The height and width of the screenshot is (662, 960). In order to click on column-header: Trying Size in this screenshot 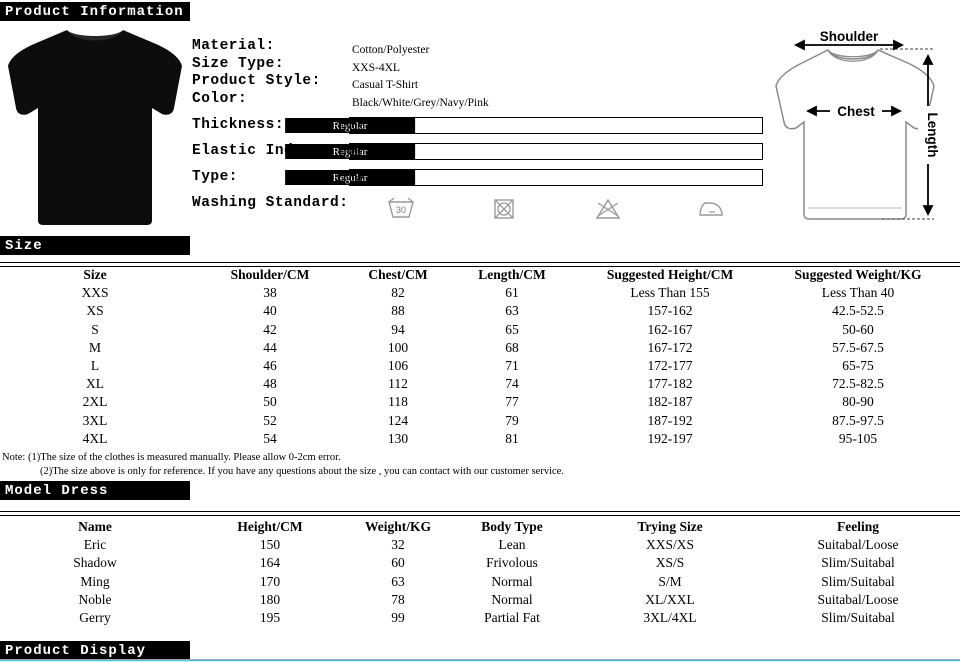, I will do `click(670, 526)`.